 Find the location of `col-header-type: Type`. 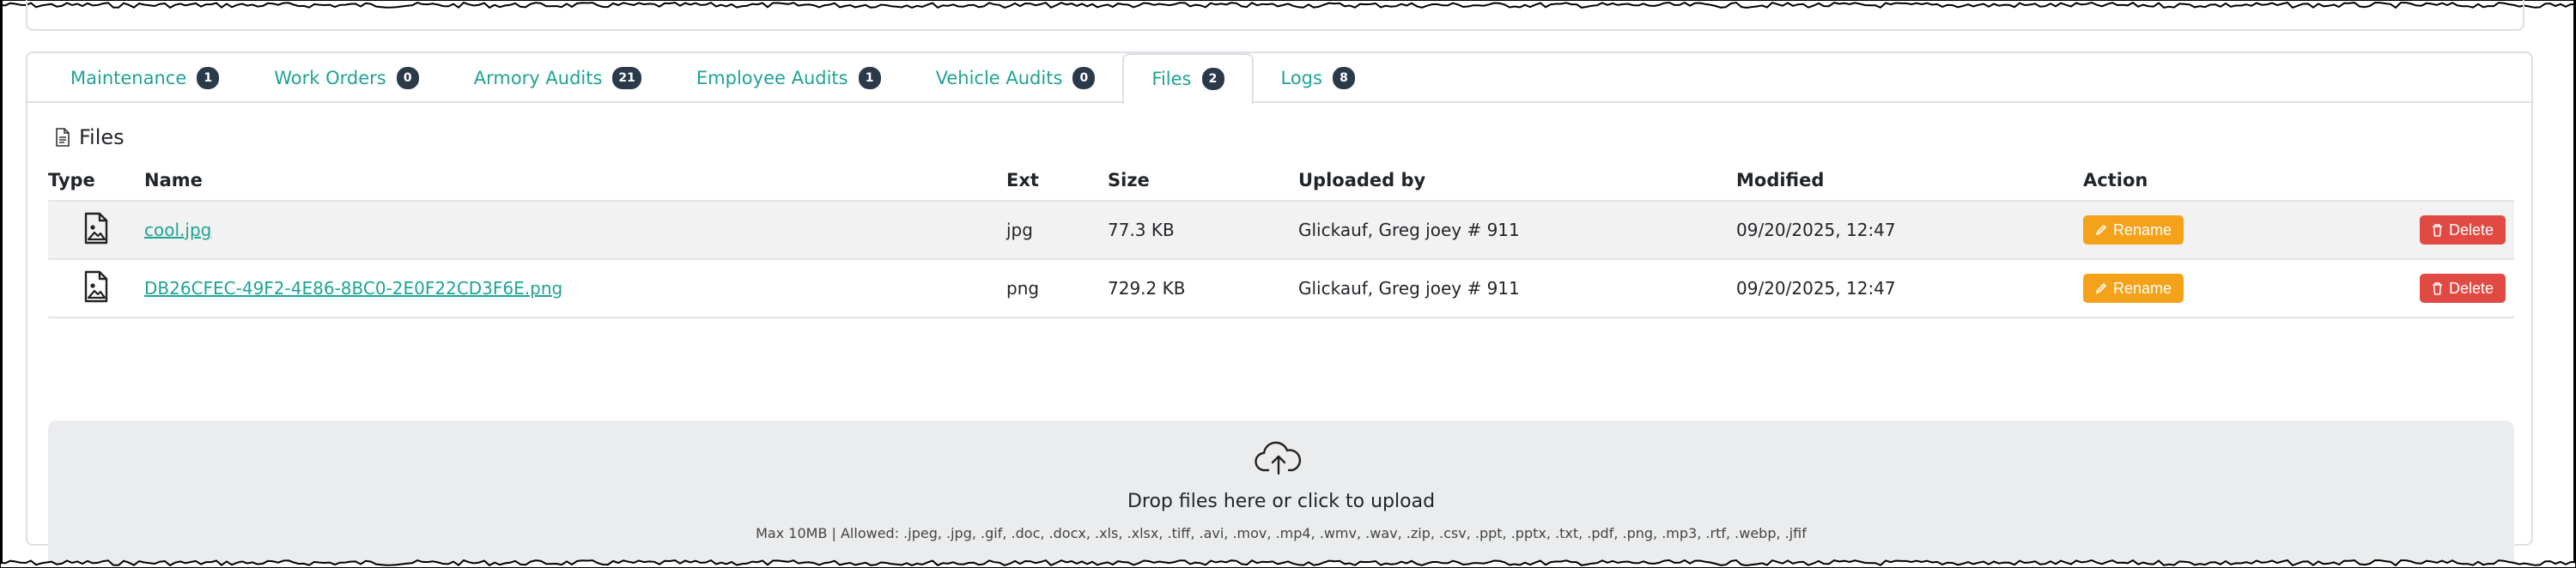

col-header-type: Type is located at coordinates (71, 179).